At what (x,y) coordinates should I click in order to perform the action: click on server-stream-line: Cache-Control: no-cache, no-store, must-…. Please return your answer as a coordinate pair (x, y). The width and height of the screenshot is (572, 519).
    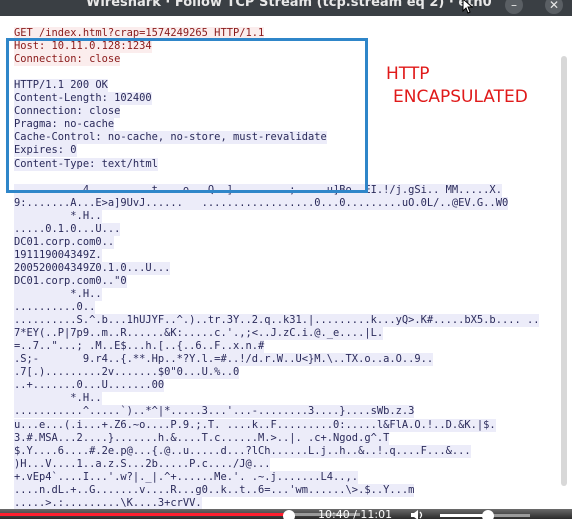
    Looking at the image, I should click on (170, 138).